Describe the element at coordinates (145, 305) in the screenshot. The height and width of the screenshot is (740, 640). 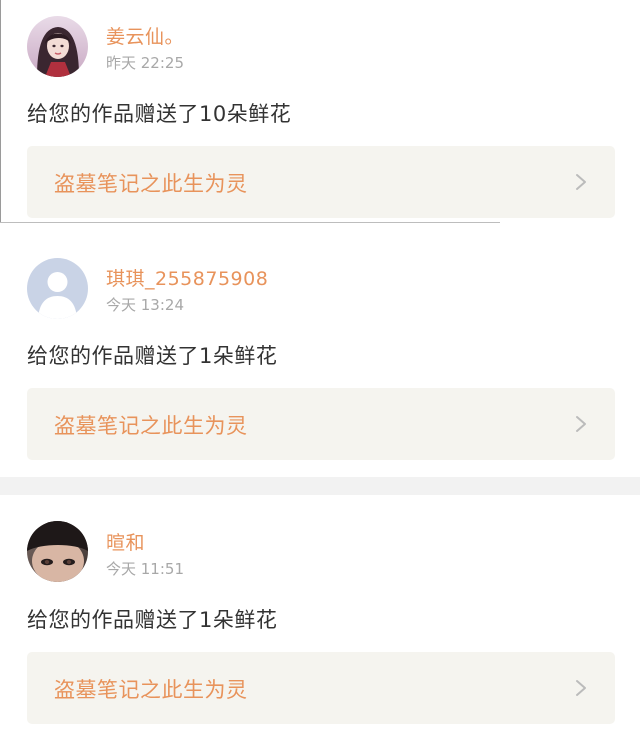
I see `timestamp: 今天 13:24` at that location.